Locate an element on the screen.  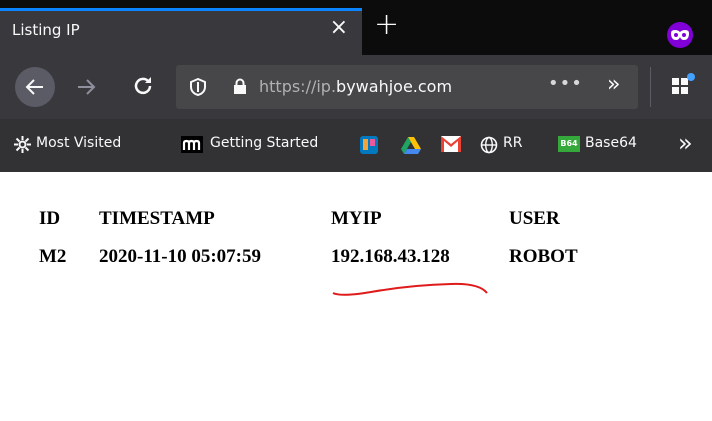
toolbar-divider is located at coordinates (650, 87).